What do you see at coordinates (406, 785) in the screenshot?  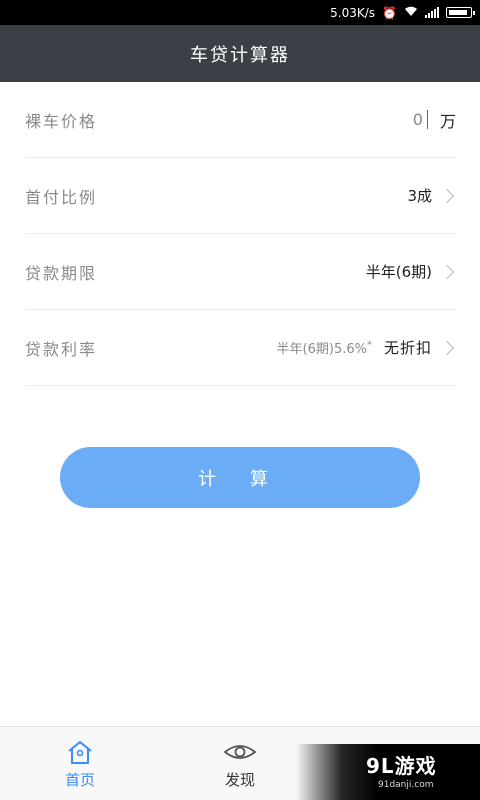 I see `watermark-site: 91danji.com` at bounding box center [406, 785].